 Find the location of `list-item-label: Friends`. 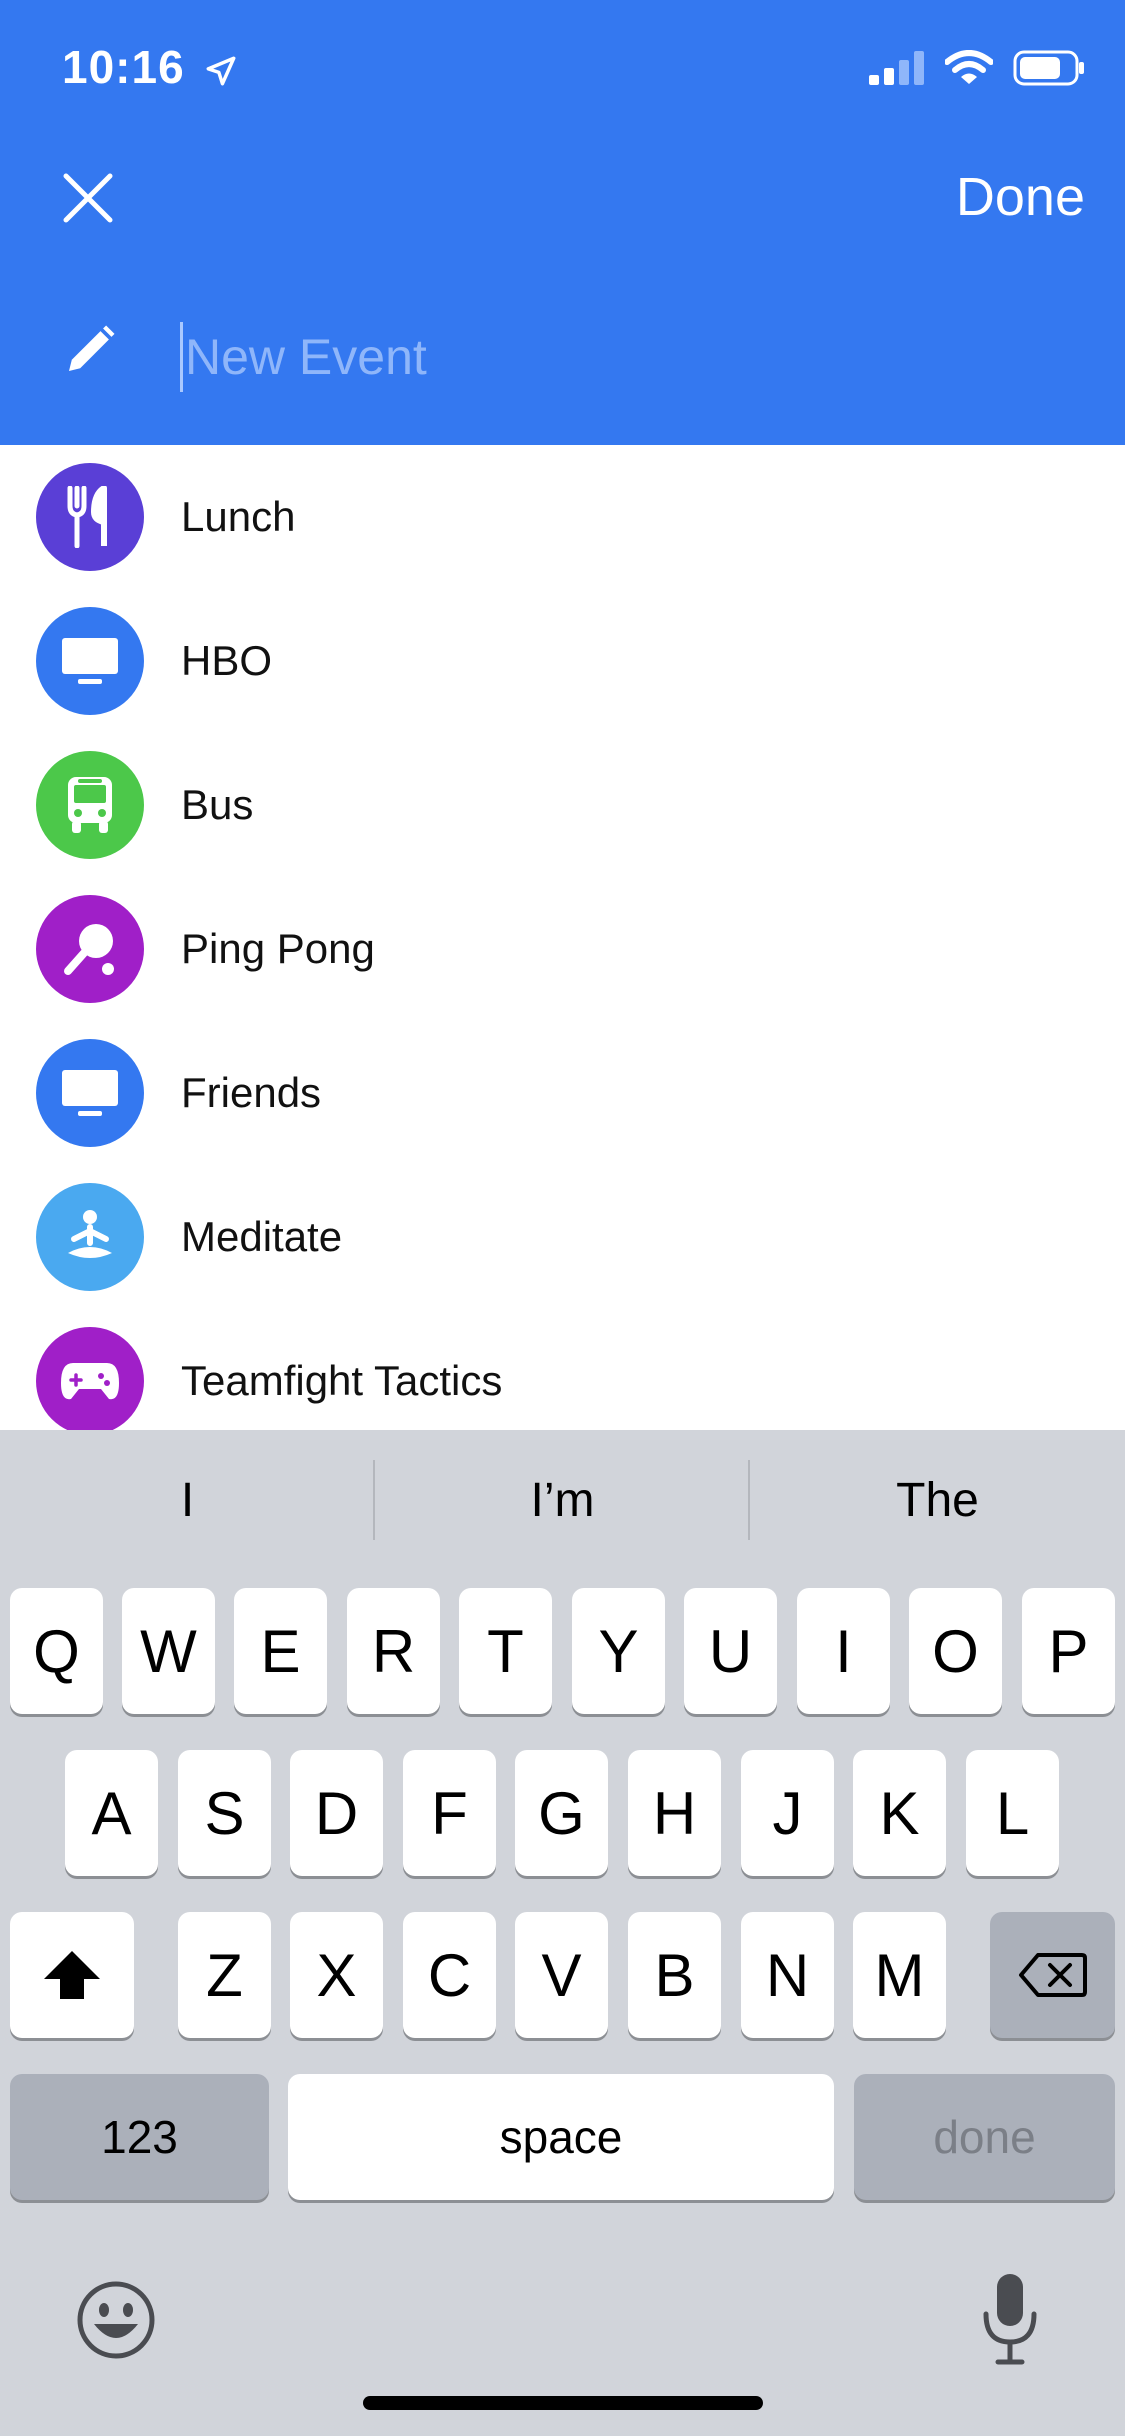

list-item-label: Friends is located at coordinates (251, 1092).